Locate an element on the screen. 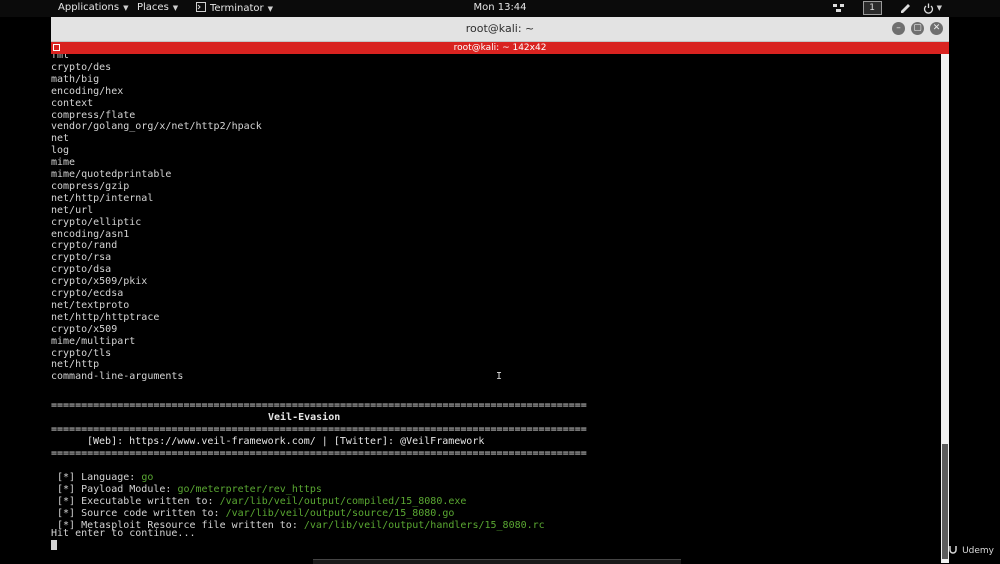 This screenshot has width=1000, height=564. info-language: [*] Language: go is located at coordinates (102, 478).